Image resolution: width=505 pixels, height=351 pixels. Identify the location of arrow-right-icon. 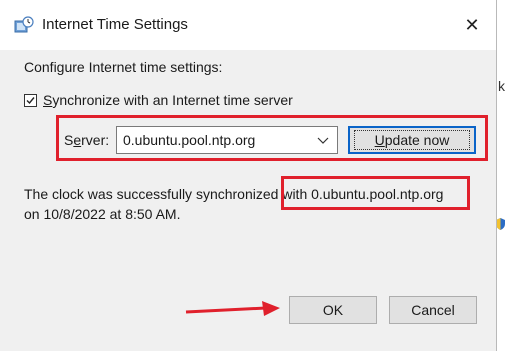
(232, 308).